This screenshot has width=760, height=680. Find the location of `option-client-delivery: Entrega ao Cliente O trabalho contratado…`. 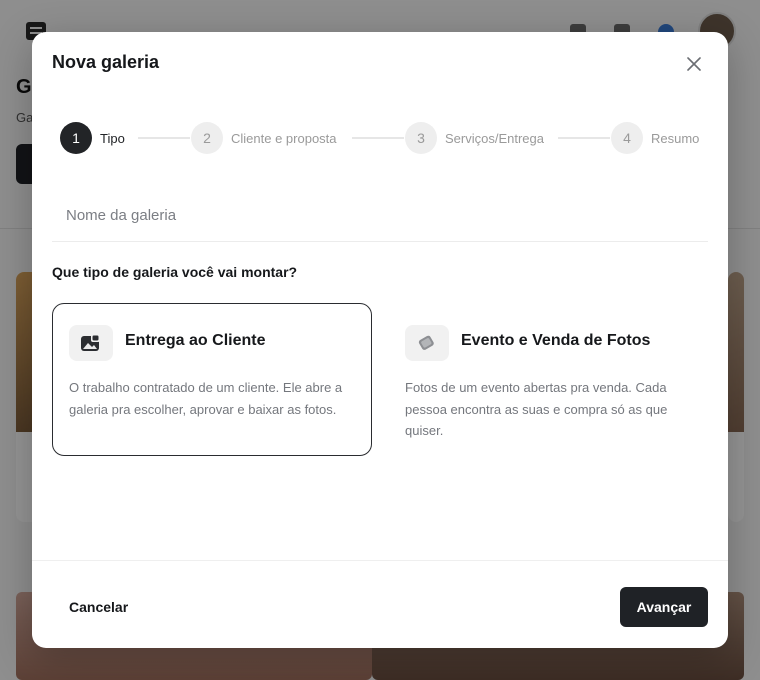

option-client-delivery: Entrega ao Cliente O trabalho contratado… is located at coordinates (212, 379).